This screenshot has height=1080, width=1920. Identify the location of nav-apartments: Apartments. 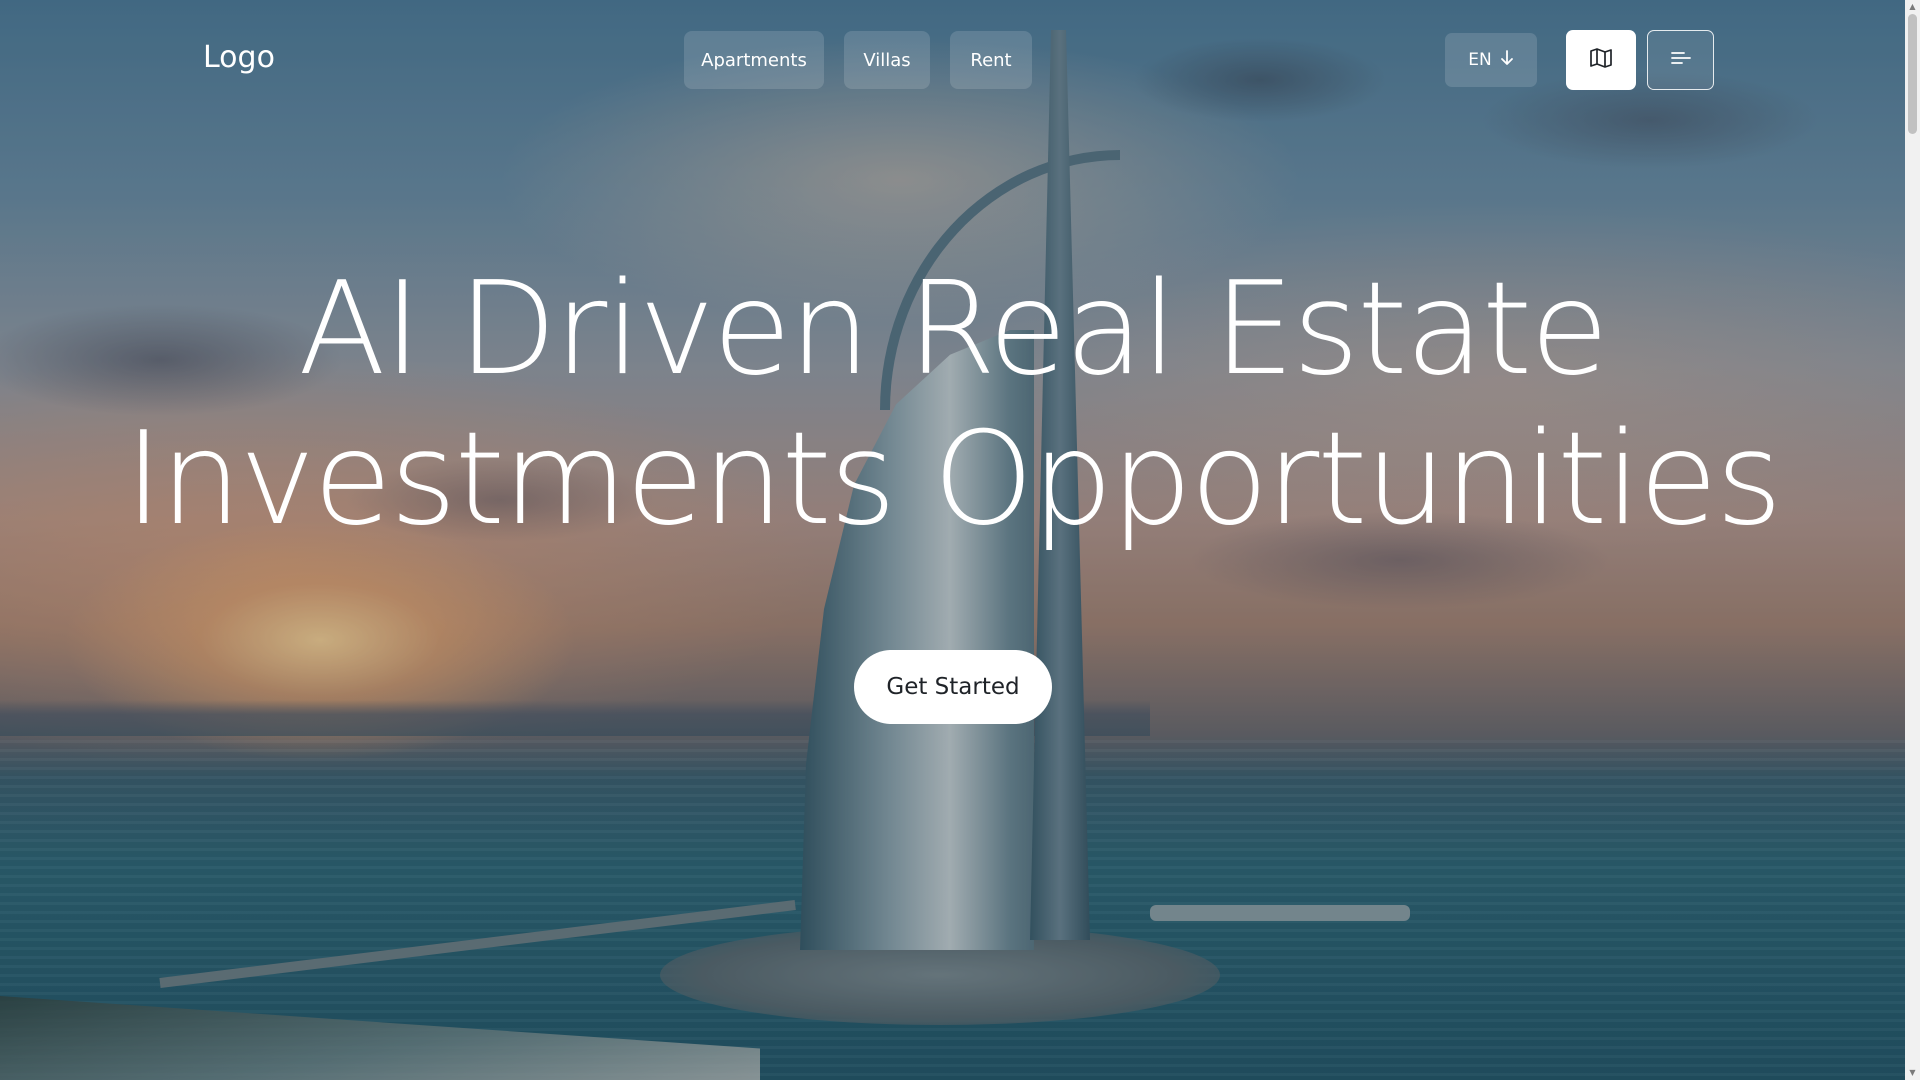
(754, 60).